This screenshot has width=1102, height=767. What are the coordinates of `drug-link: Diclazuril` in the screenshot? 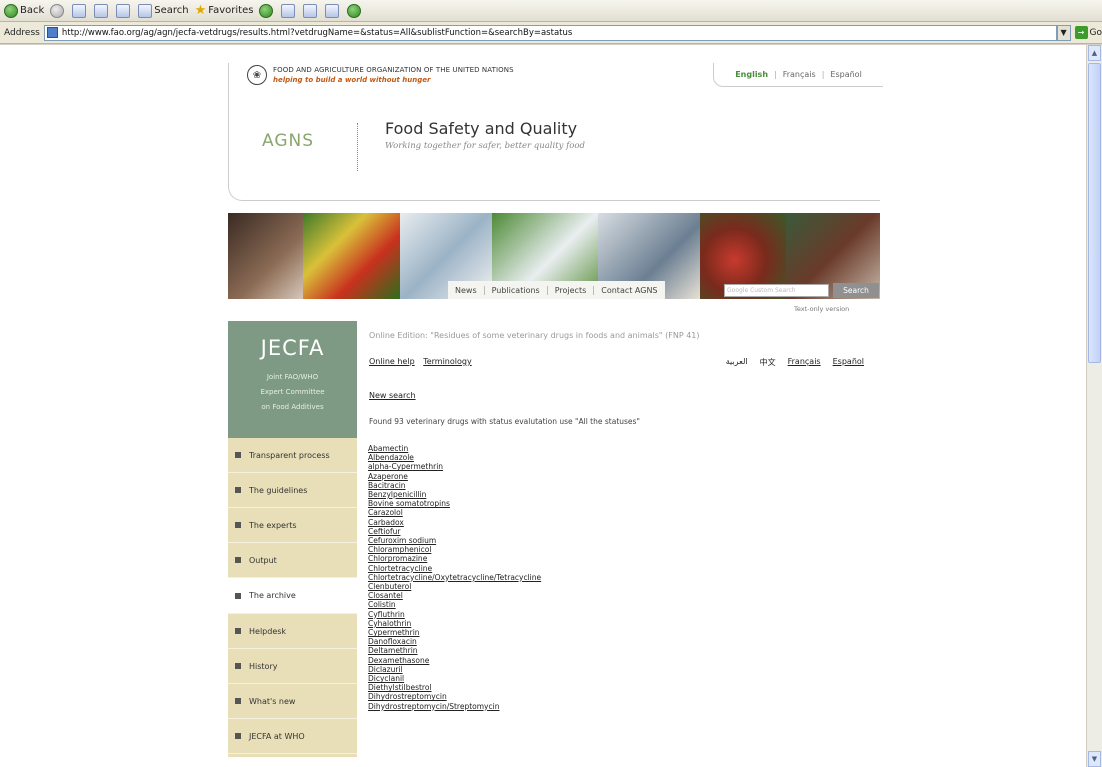 It's located at (454, 669).